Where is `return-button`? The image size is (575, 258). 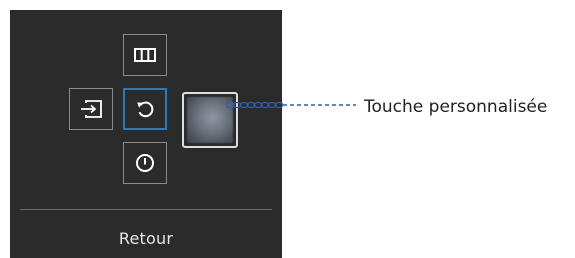
return-button is located at coordinates (145, 109).